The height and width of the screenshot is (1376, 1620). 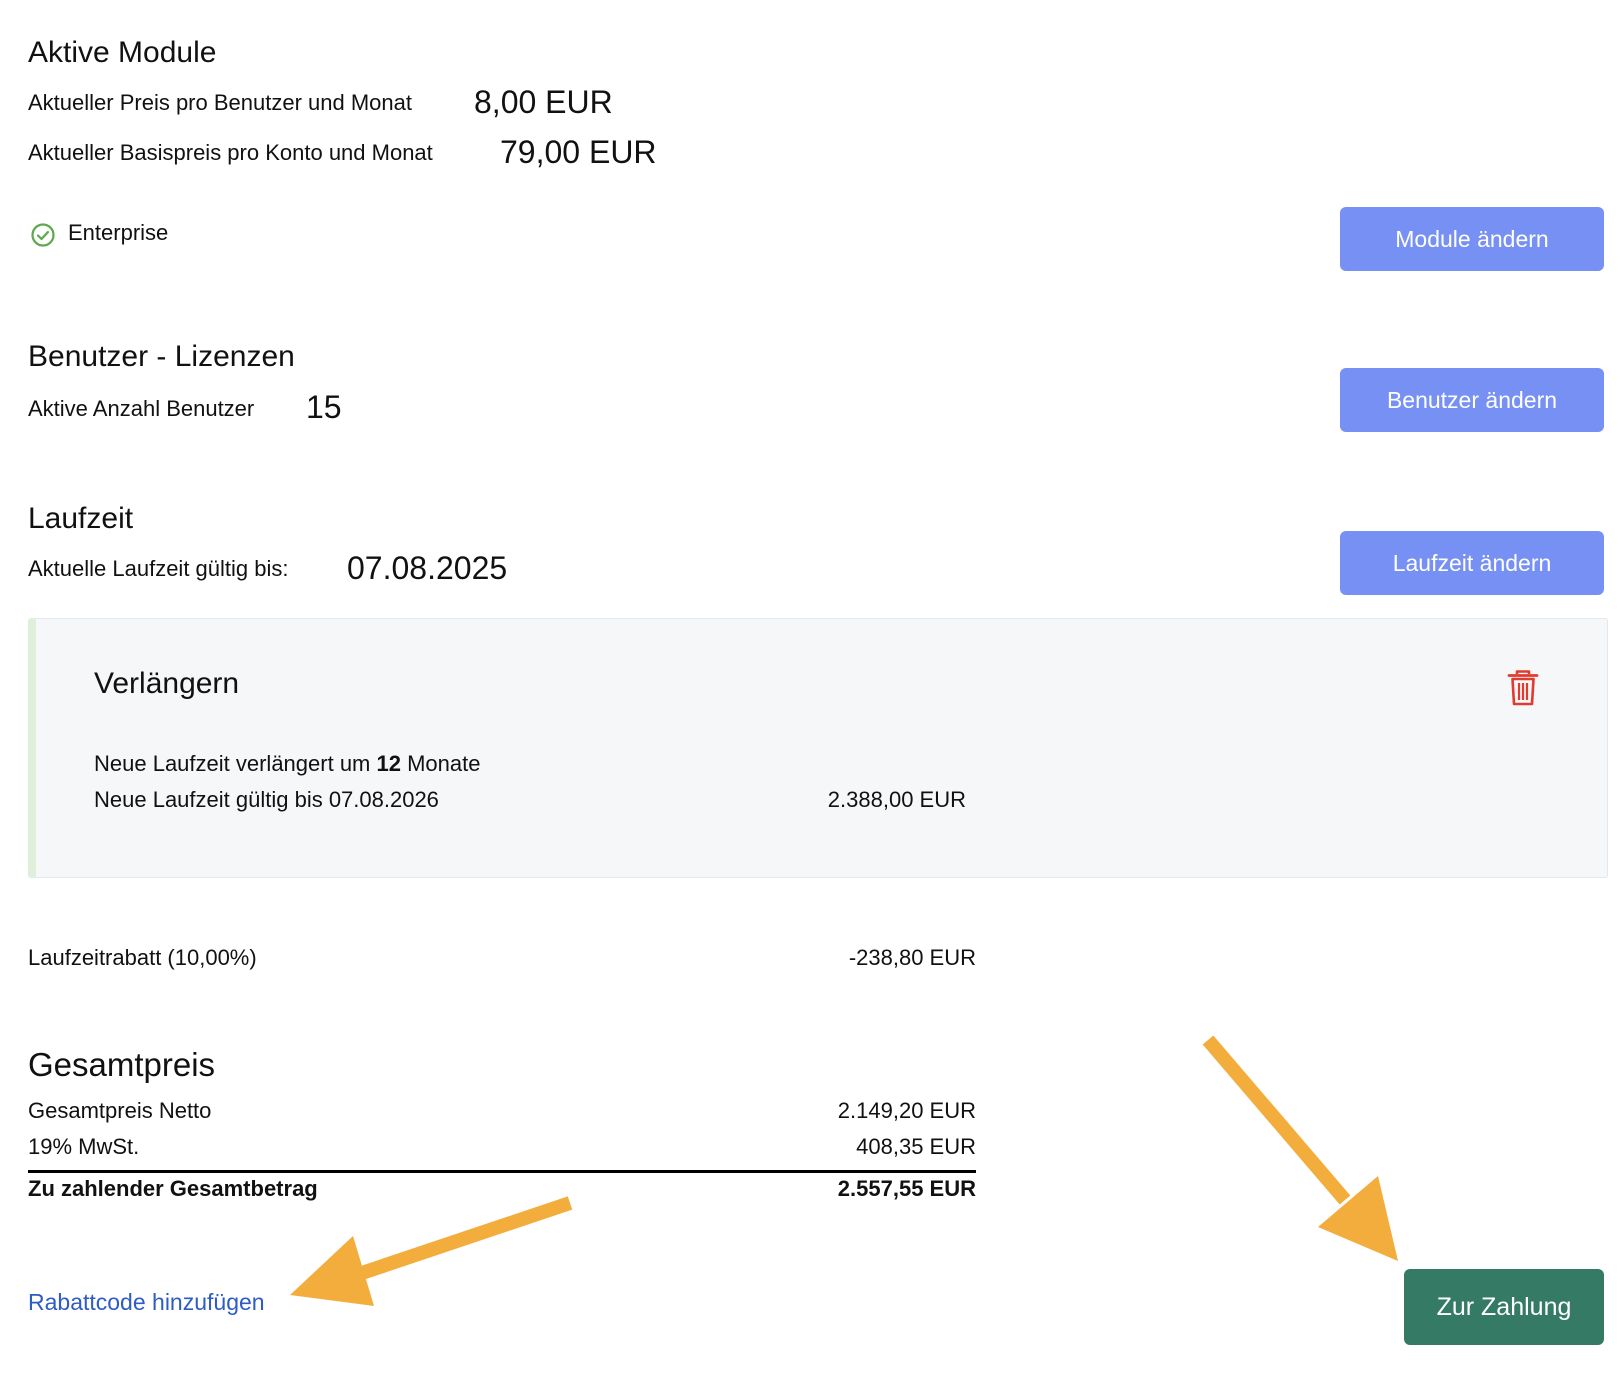 I want to click on price-per-user-label: Aktueller Preis pro Benutzer und Monat, so click(x=220, y=102).